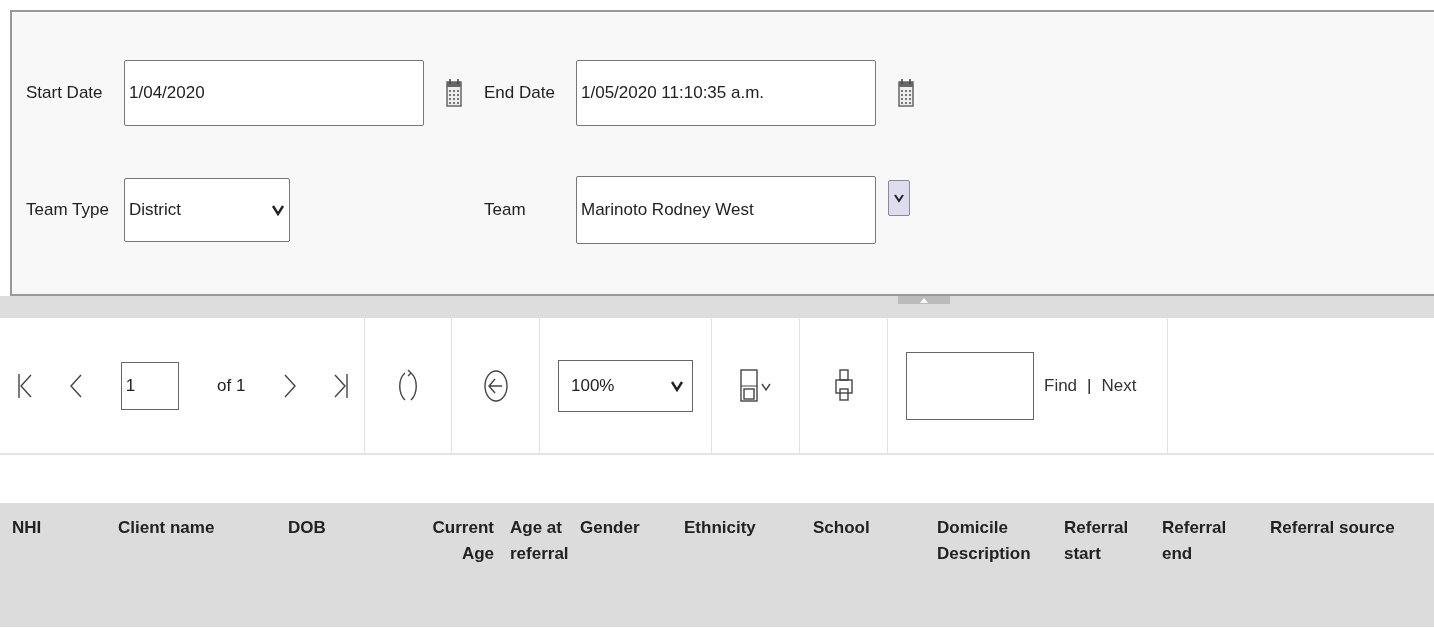 Image resolution: width=1434 pixels, height=629 pixels. Describe the element at coordinates (720, 528) in the screenshot. I see `column-header: Ethnicity` at that location.